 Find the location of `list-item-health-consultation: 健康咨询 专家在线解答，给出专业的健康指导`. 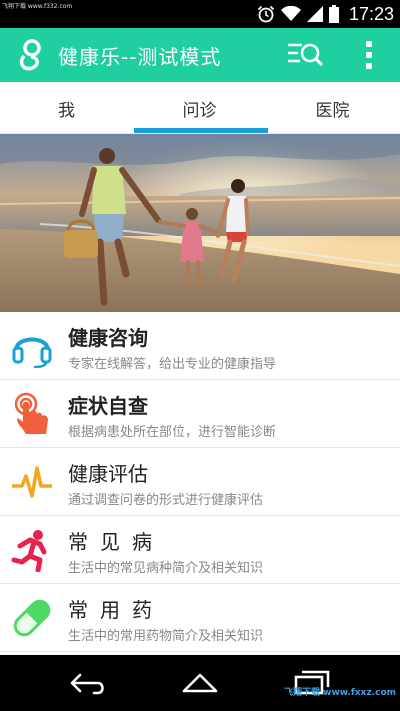

list-item-health-consultation: 健康咨询 专家在线解答，给出专业的健康指导 is located at coordinates (200, 346).